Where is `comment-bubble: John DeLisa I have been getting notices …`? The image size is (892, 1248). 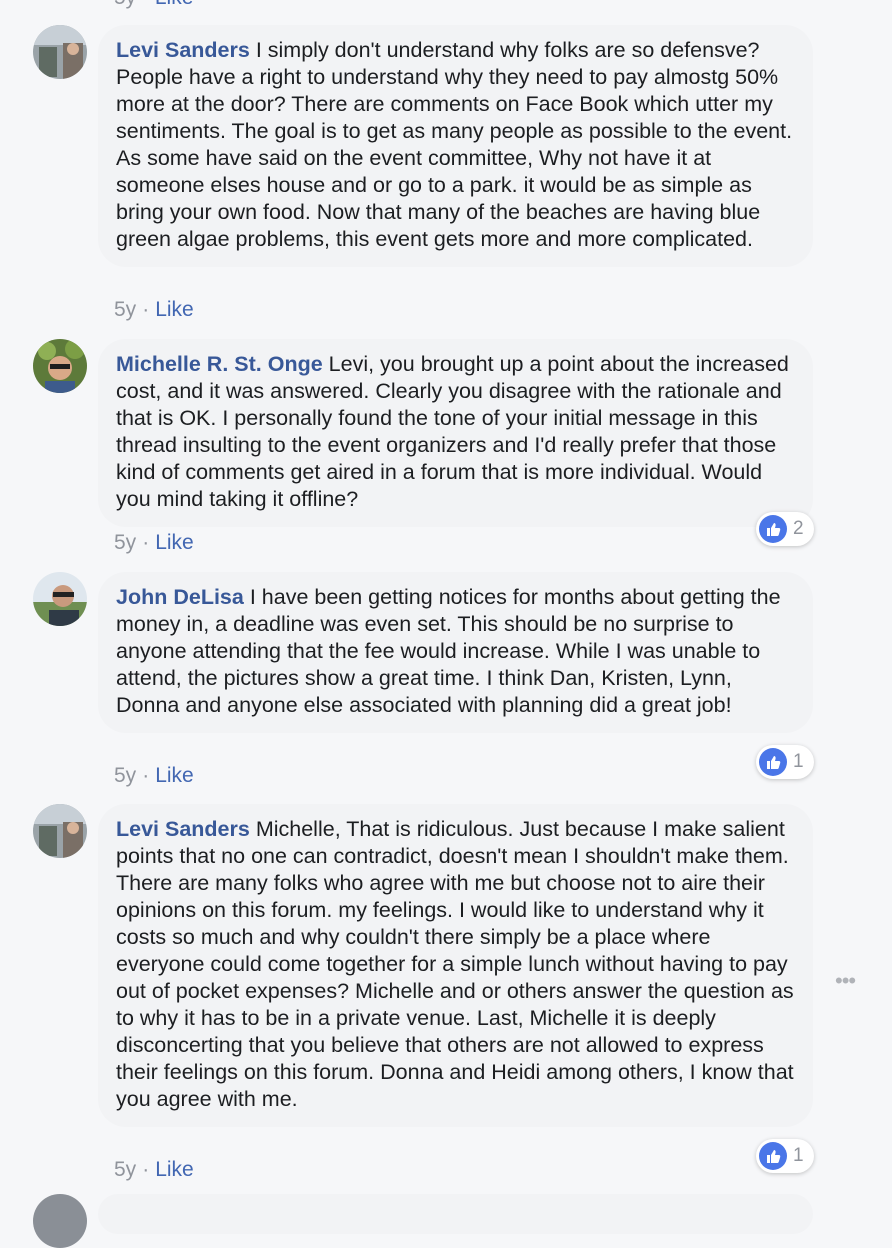 comment-bubble: John DeLisa I have been getting notices … is located at coordinates (455, 652).